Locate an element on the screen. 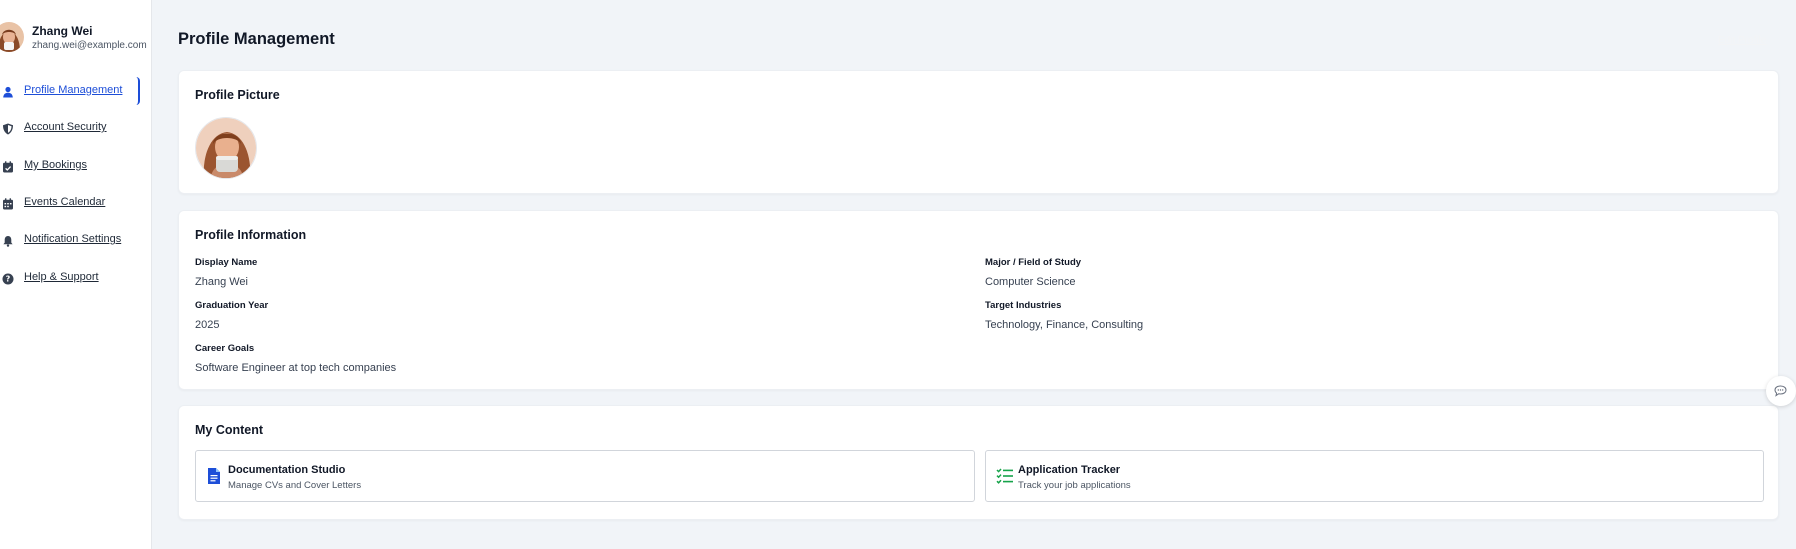  edit-profile-link: Edit Profile is located at coordinates (1742, 40).